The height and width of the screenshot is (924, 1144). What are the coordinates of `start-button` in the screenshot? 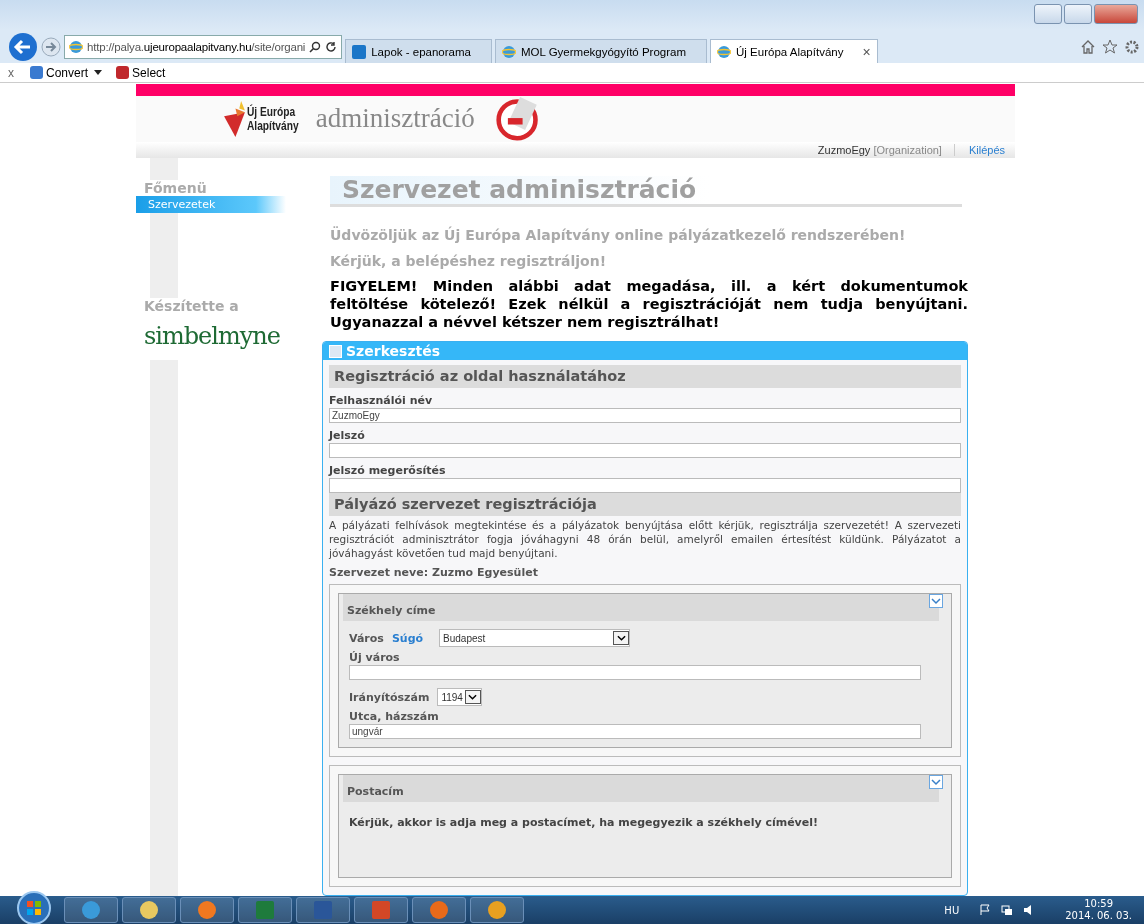 It's located at (34, 907).